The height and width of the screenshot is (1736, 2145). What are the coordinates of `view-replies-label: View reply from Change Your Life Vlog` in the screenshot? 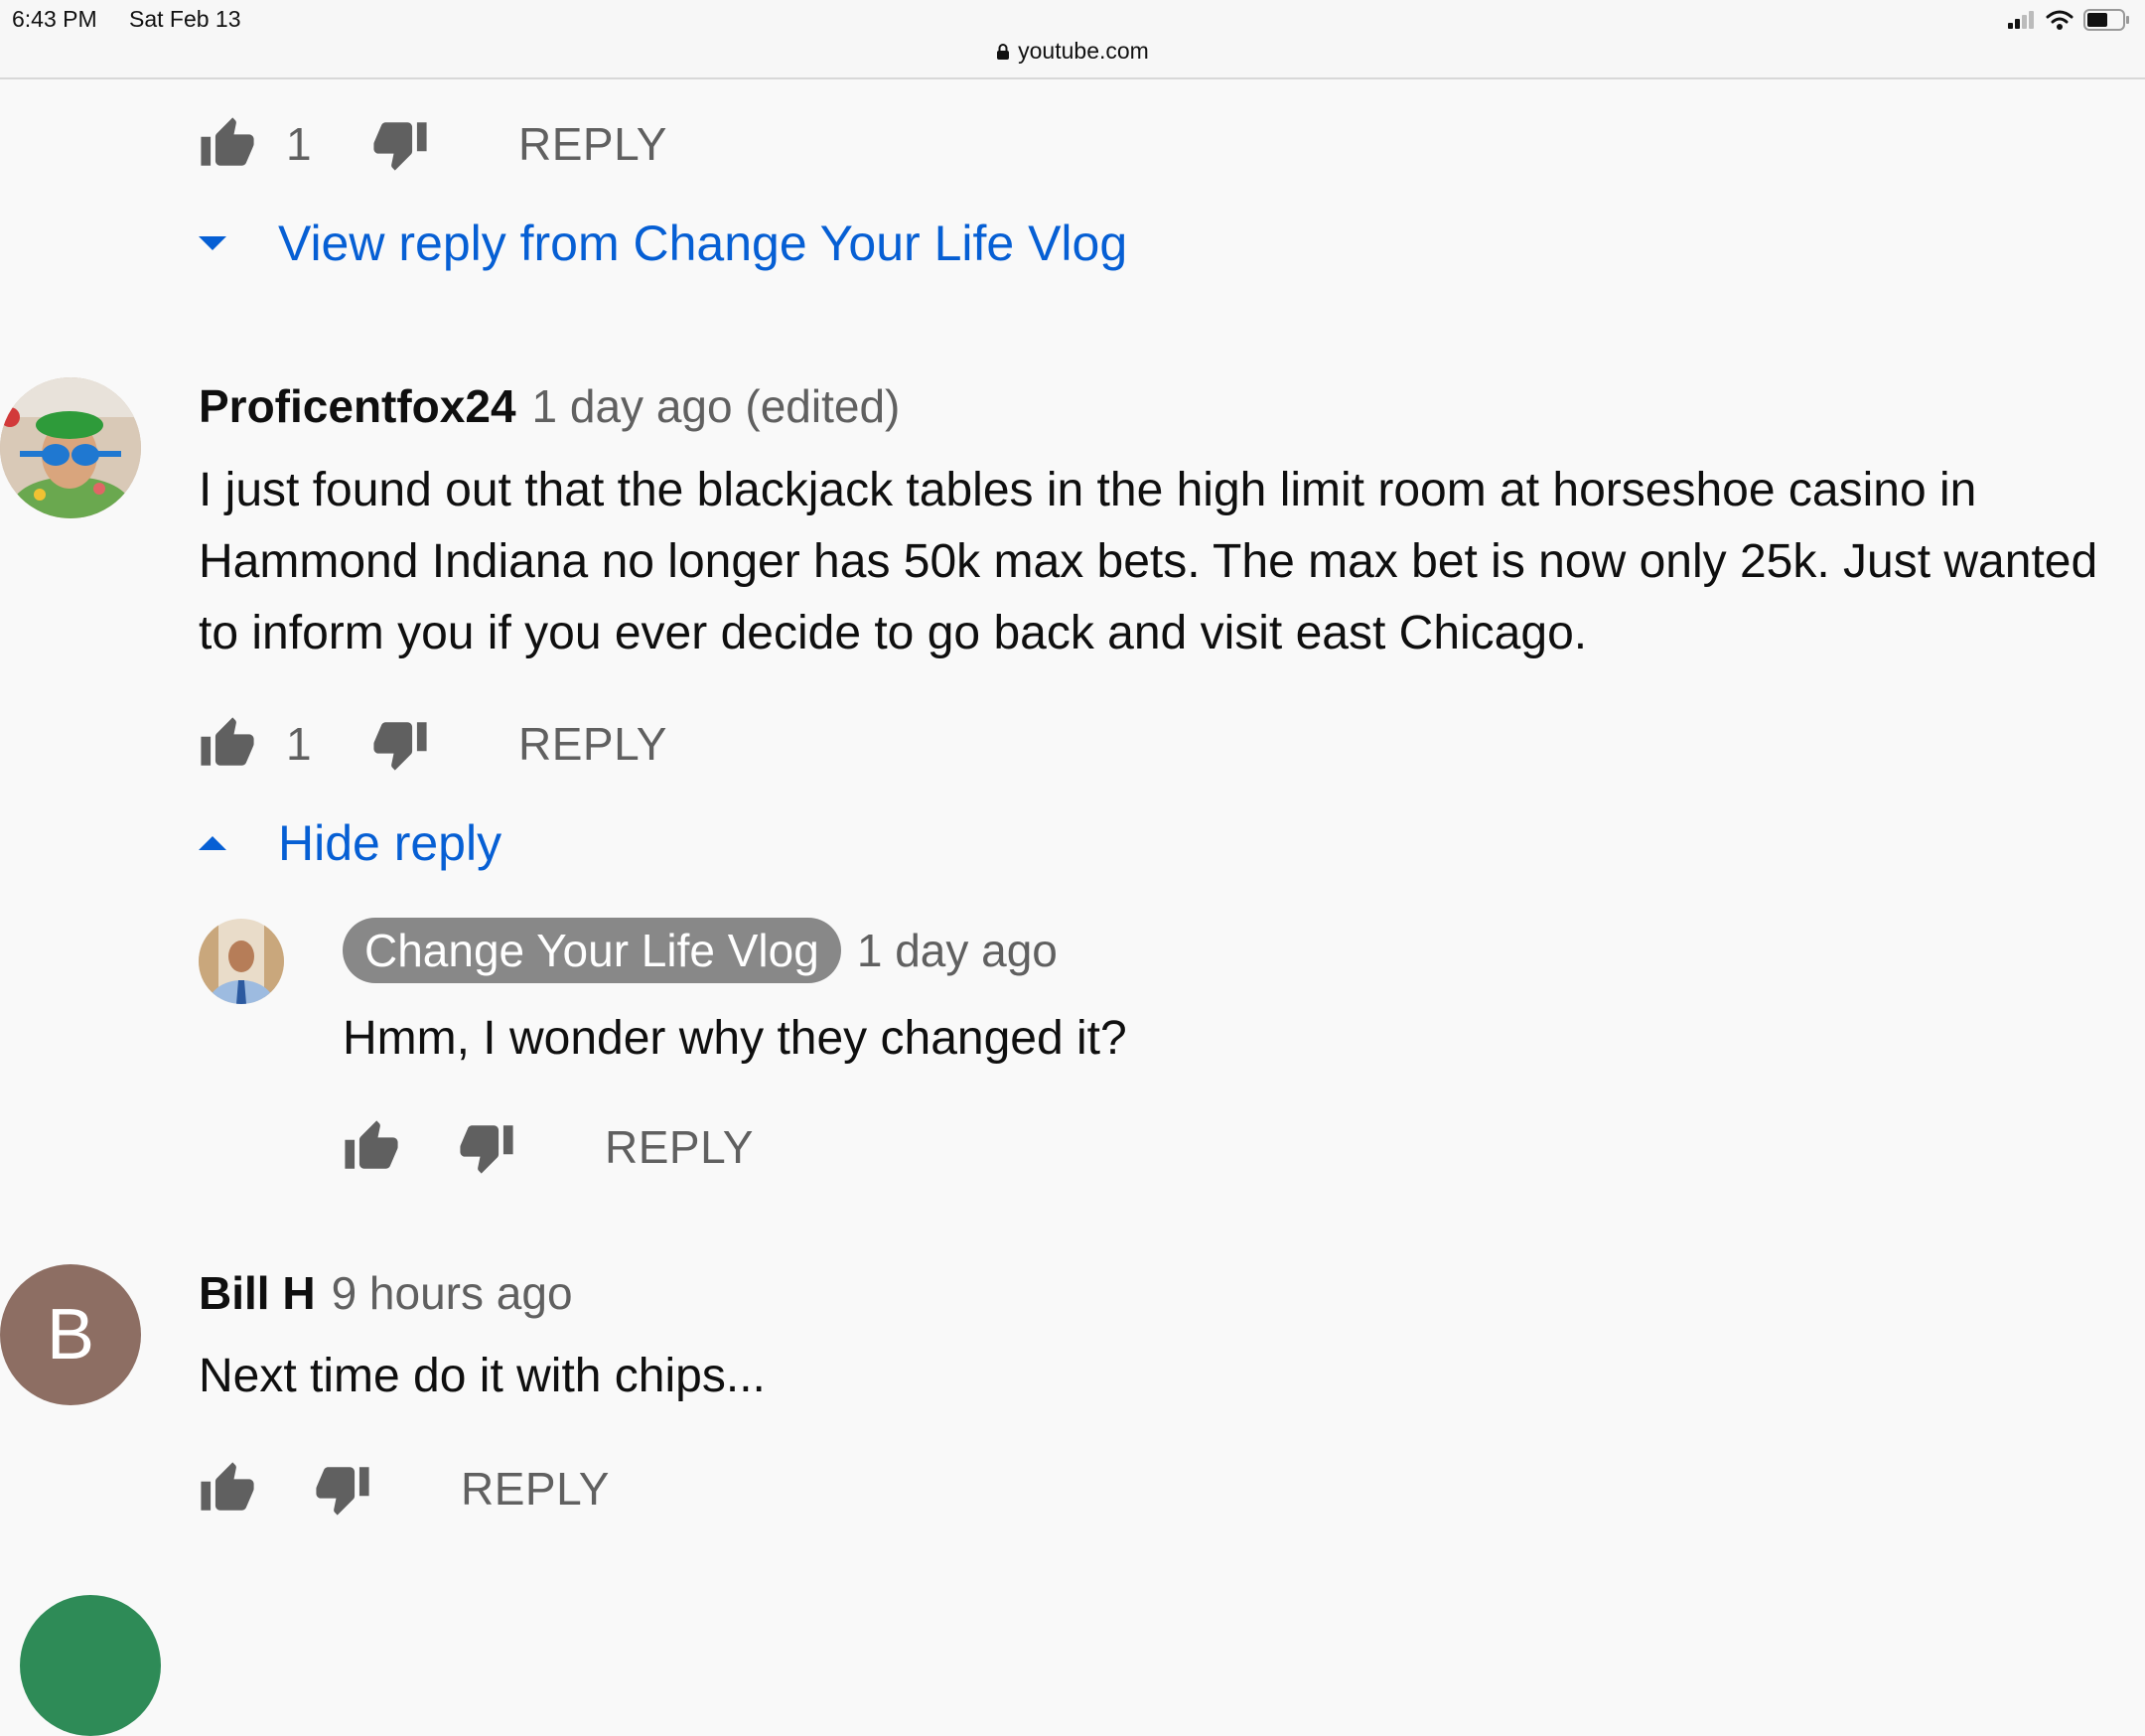 It's located at (703, 244).